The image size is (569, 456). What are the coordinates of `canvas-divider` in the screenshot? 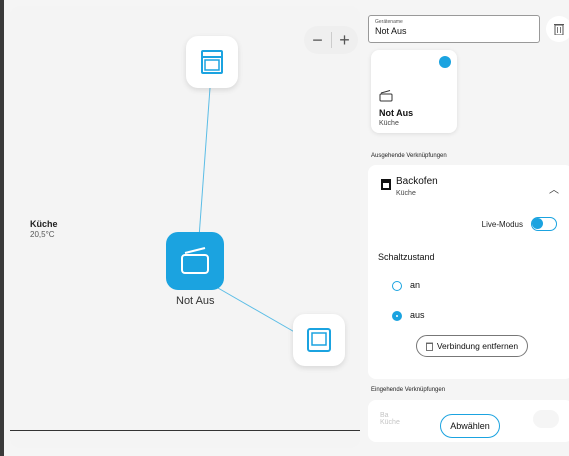 It's located at (185, 430).